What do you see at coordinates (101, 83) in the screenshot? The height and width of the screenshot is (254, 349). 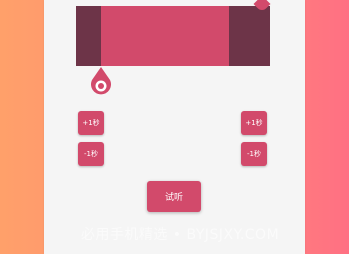 I see `ring-pin-handle-icon` at bounding box center [101, 83].